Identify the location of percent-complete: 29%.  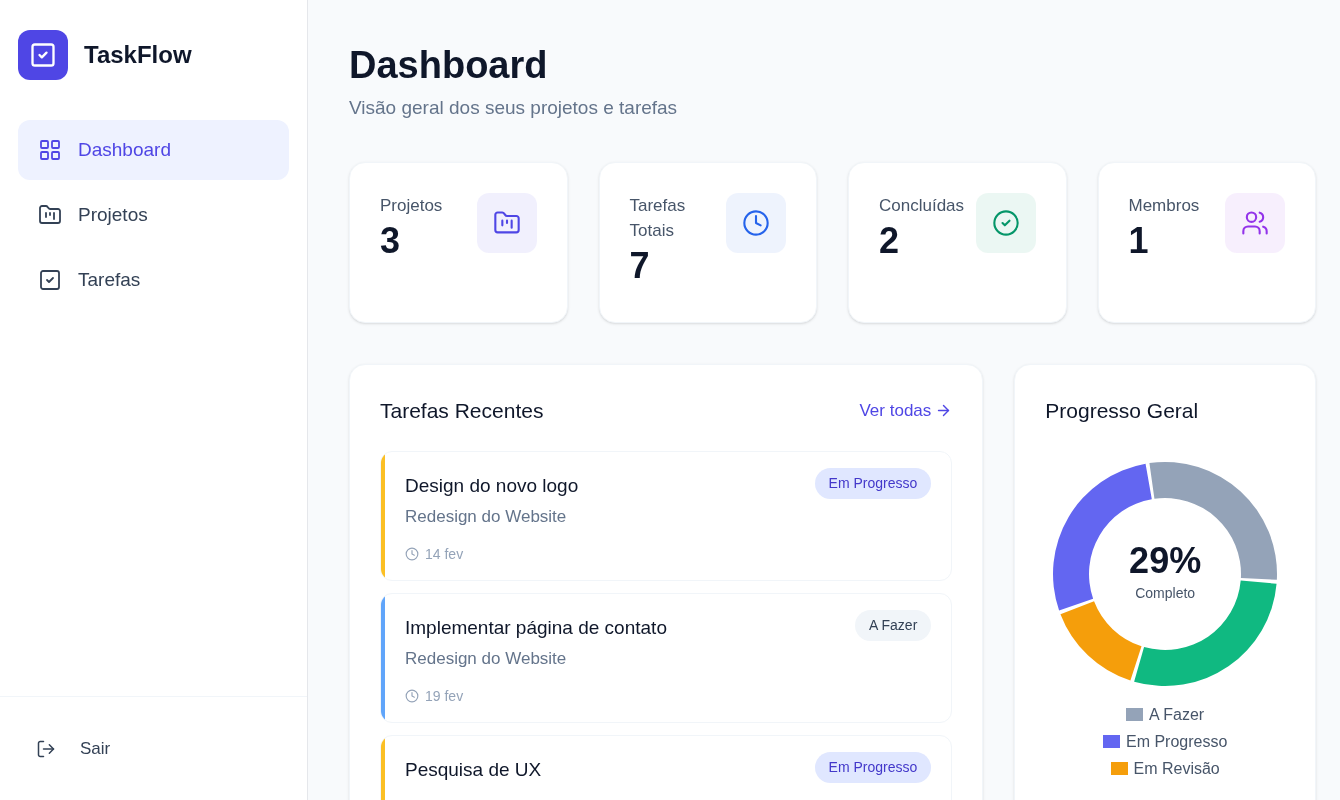
(1165, 561).